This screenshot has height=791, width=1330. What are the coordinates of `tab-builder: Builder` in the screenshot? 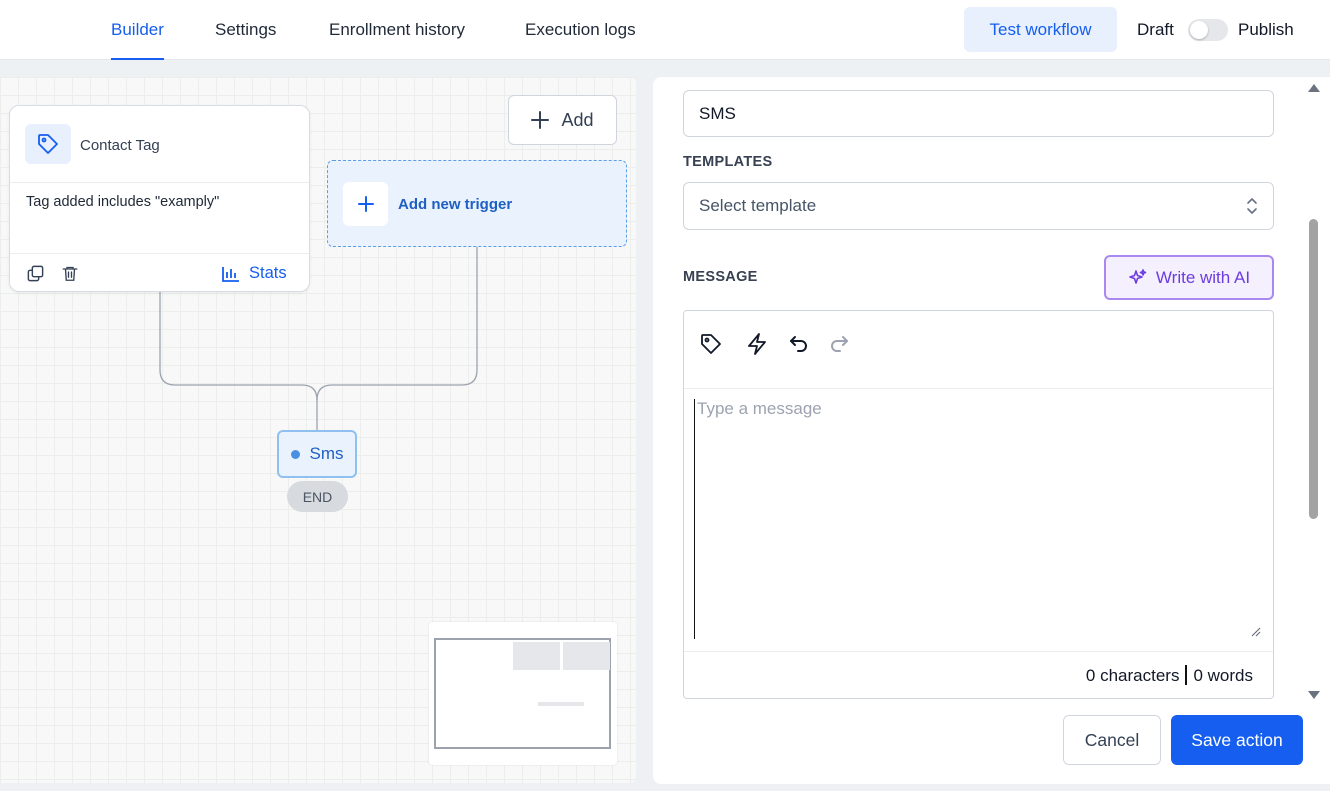 It's located at (137, 30).